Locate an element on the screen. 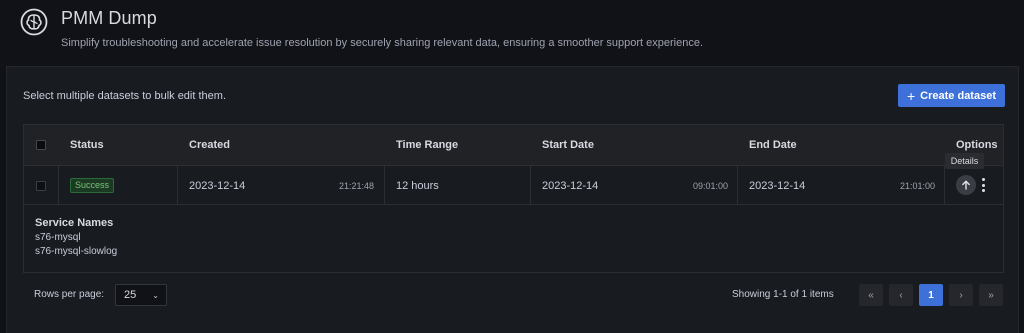 This screenshot has width=1024, height=333. details-tooltip: Details is located at coordinates (964, 161).